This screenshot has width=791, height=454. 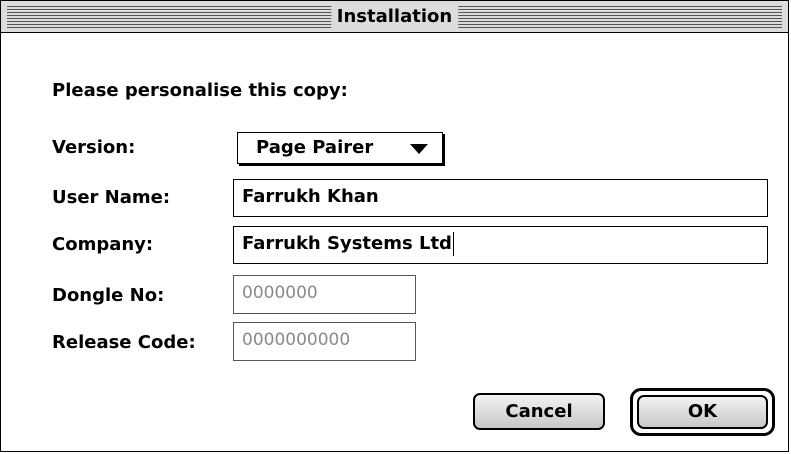 I want to click on release-code-label: Release Code:, so click(x=124, y=342).